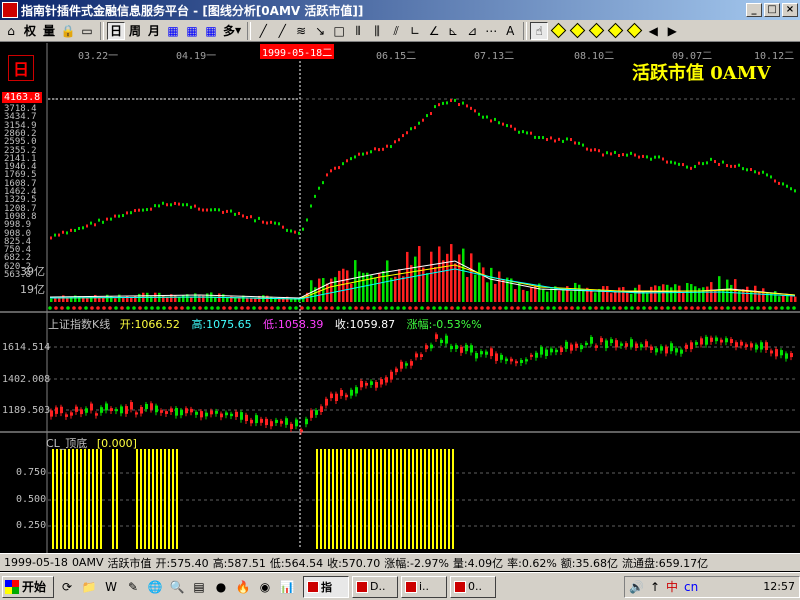 Image resolution: width=800 pixels, height=600 pixels. What do you see at coordinates (754, 10) in the screenshot?
I see `minimize-button: _` at bounding box center [754, 10].